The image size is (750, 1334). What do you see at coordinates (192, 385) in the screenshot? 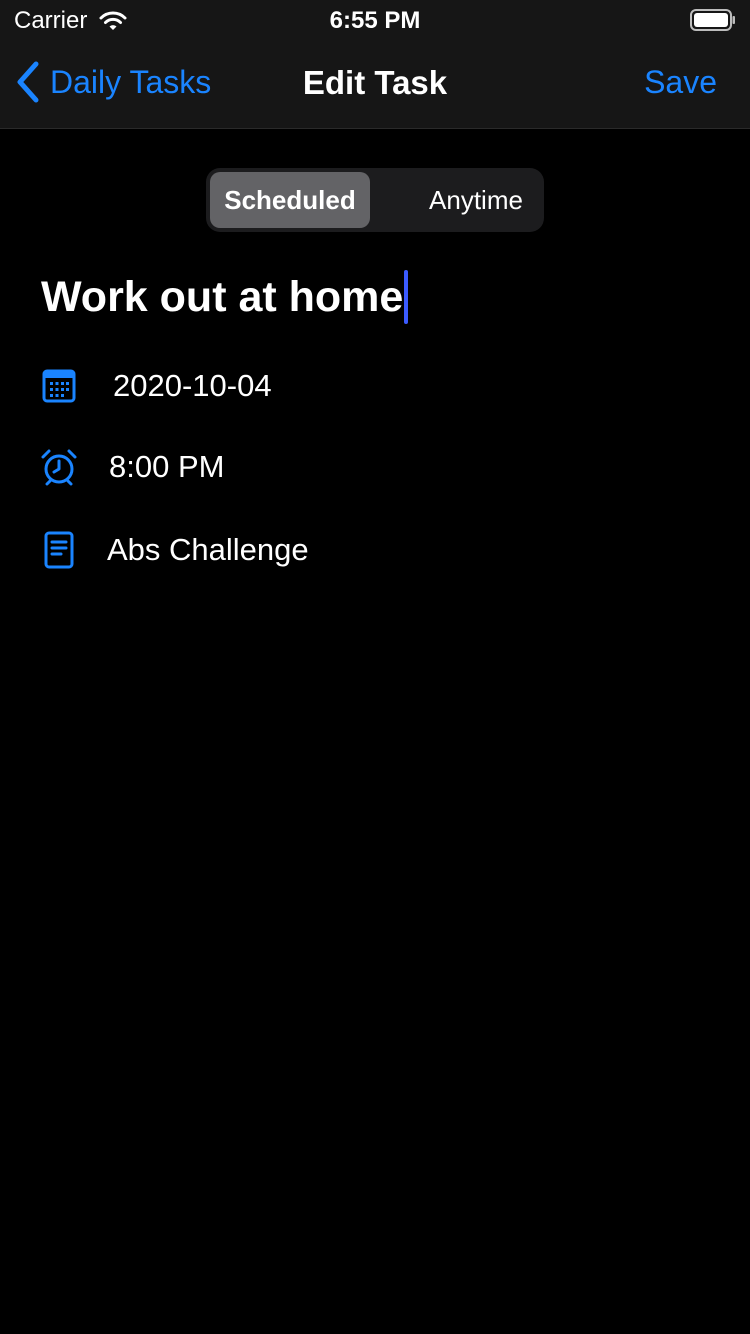
I see `date-value: 2020-10-04` at bounding box center [192, 385].